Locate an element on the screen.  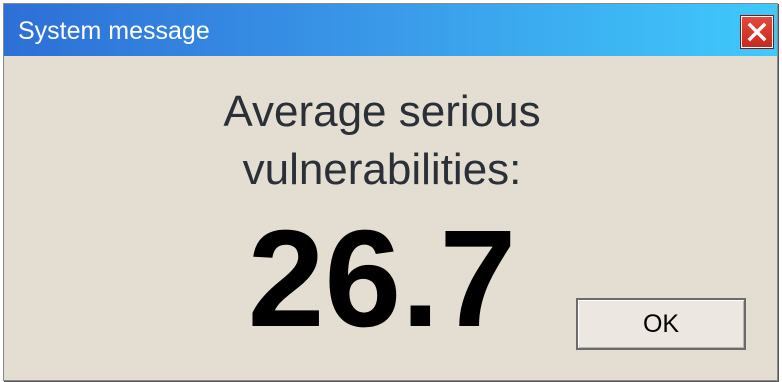
ok-button: OK is located at coordinates (661, 324).